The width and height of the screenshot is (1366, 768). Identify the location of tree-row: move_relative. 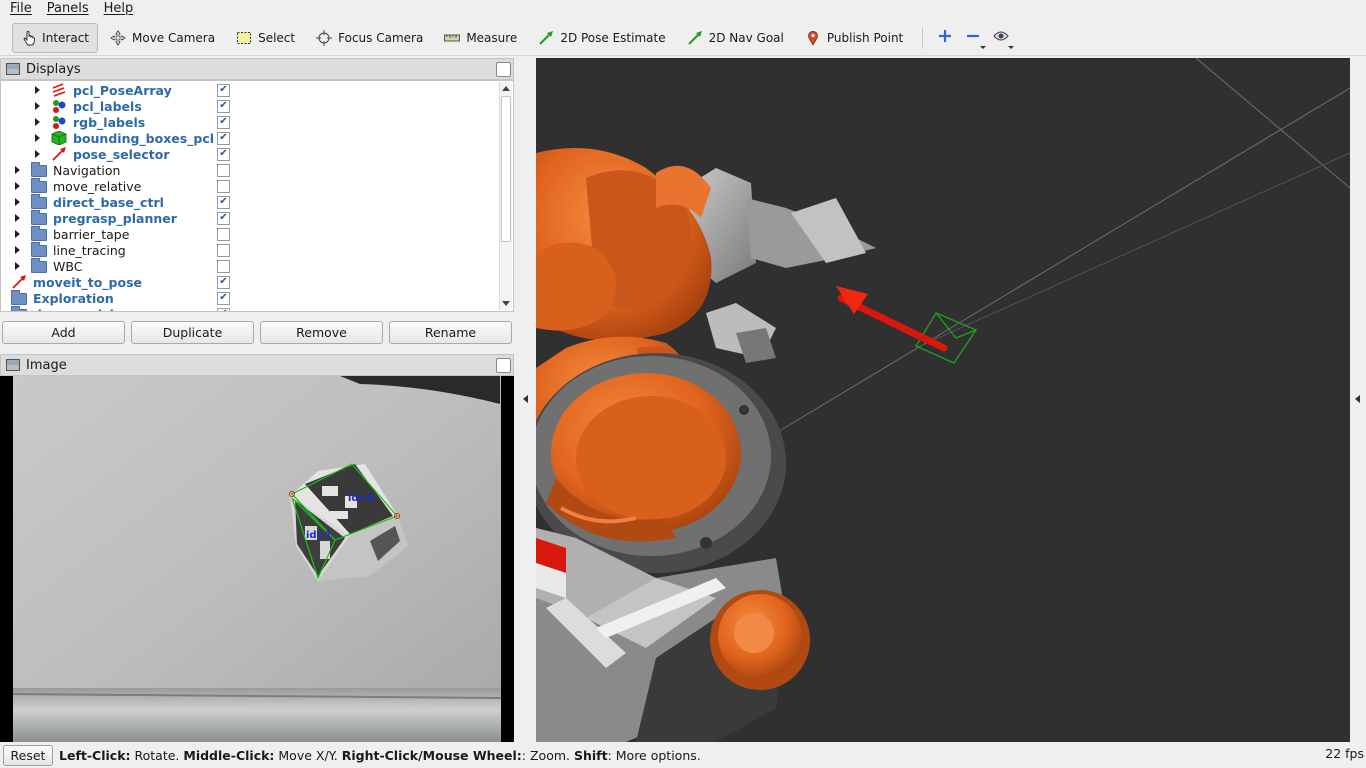
(250, 186).